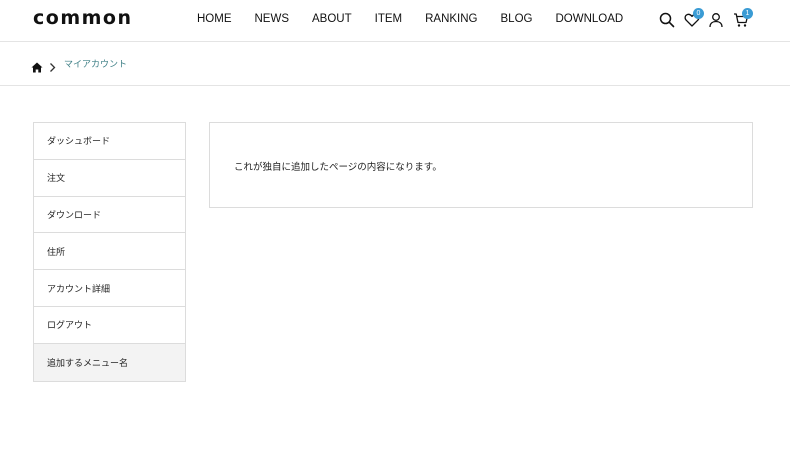  I want to click on breadcrumb-current: マイアカウント, so click(95, 63).